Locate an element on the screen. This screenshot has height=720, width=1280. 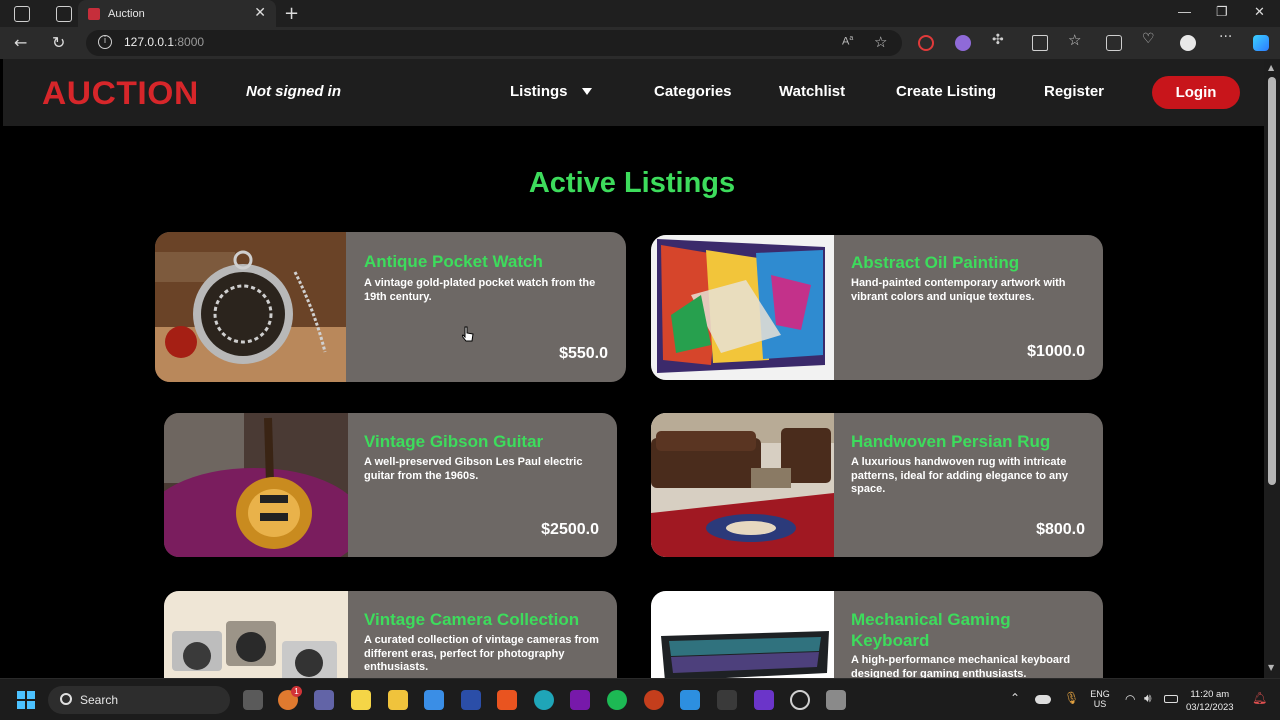
page-scrollbar: ▲ ▼ is located at coordinates (1272, 368).